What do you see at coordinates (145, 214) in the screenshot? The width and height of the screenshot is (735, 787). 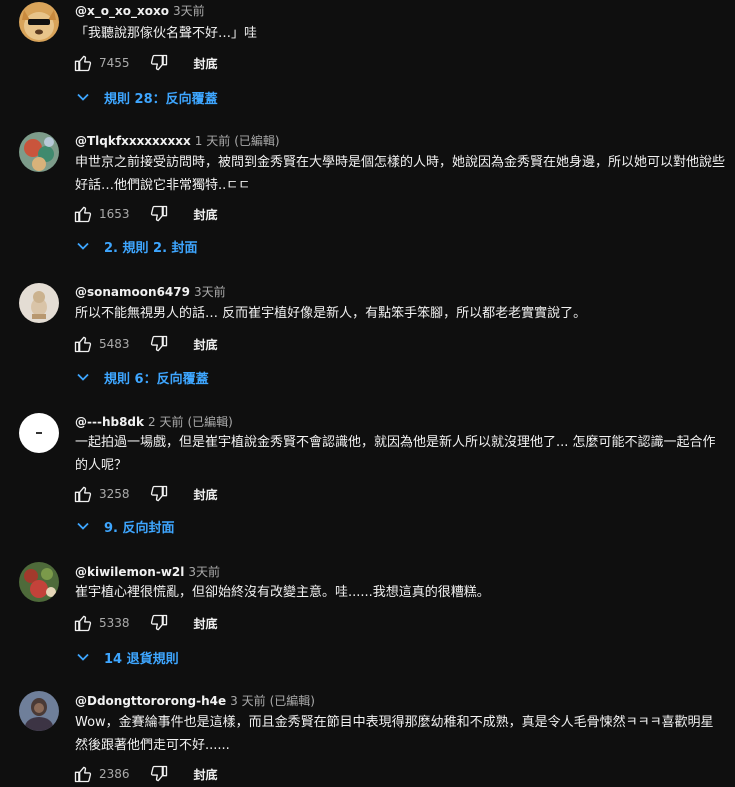 I see `comment-actions: 1653 封底` at bounding box center [145, 214].